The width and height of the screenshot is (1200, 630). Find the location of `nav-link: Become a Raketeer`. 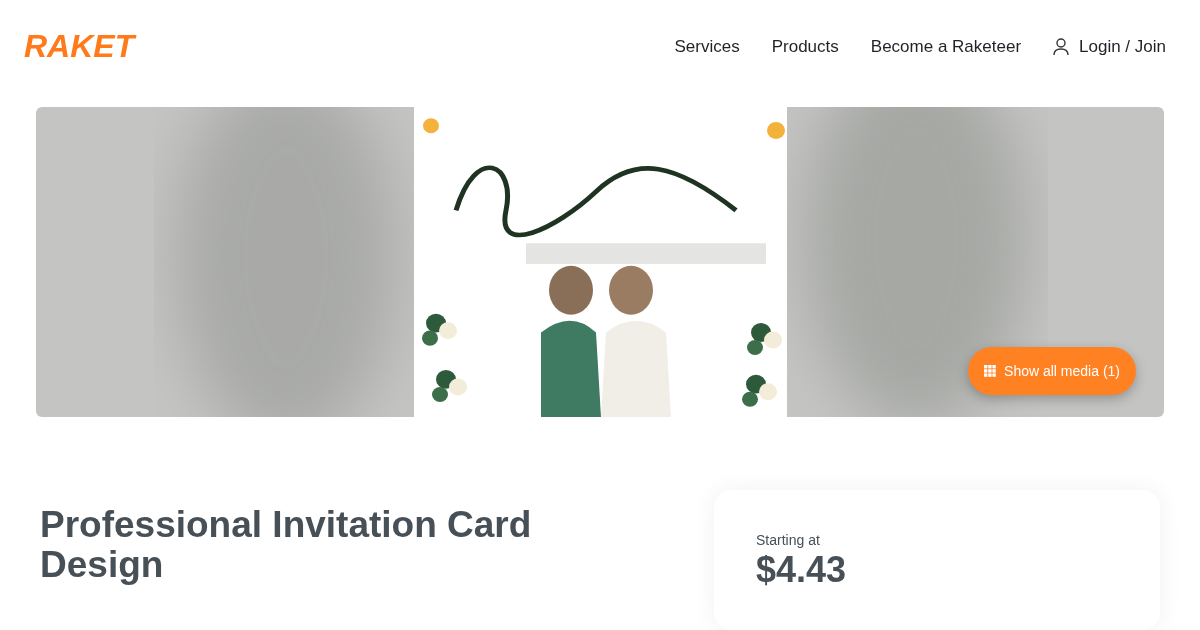

nav-link: Become a Raketeer is located at coordinates (946, 46).